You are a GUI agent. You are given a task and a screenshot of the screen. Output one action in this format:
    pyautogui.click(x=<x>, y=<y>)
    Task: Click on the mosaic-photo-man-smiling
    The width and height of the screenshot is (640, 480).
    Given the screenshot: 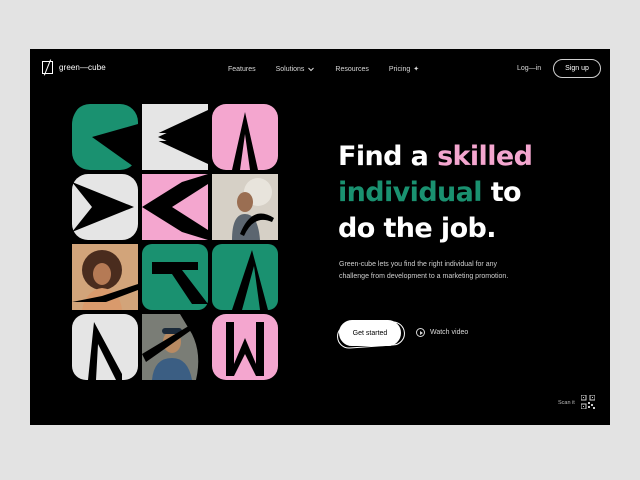 What is the action you would take?
    pyautogui.click(x=245, y=207)
    